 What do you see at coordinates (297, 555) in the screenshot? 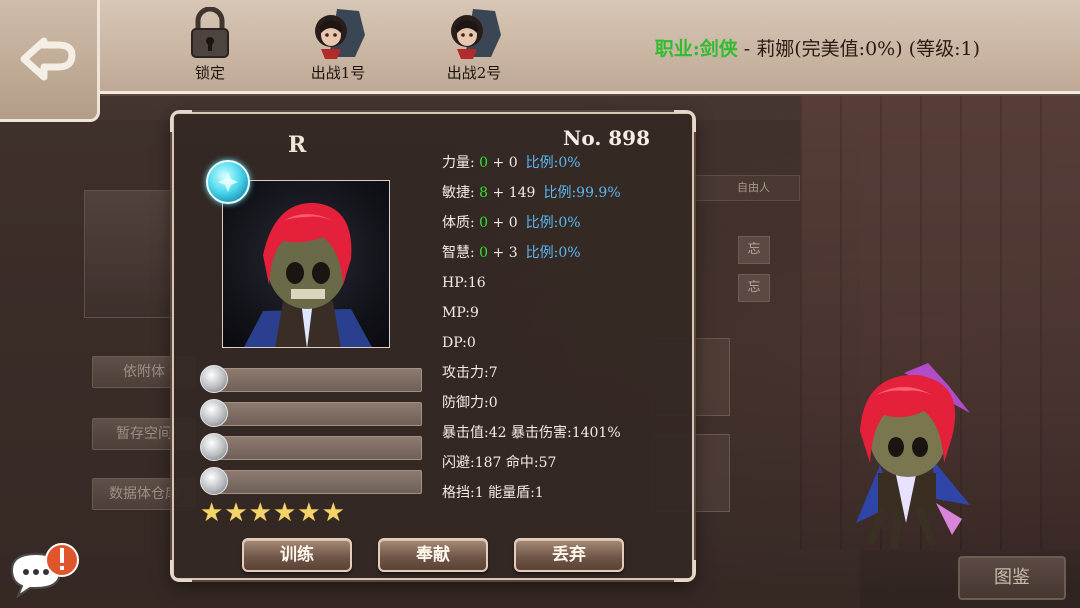
I see `train-button: 训练` at bounding box center [297, 555].